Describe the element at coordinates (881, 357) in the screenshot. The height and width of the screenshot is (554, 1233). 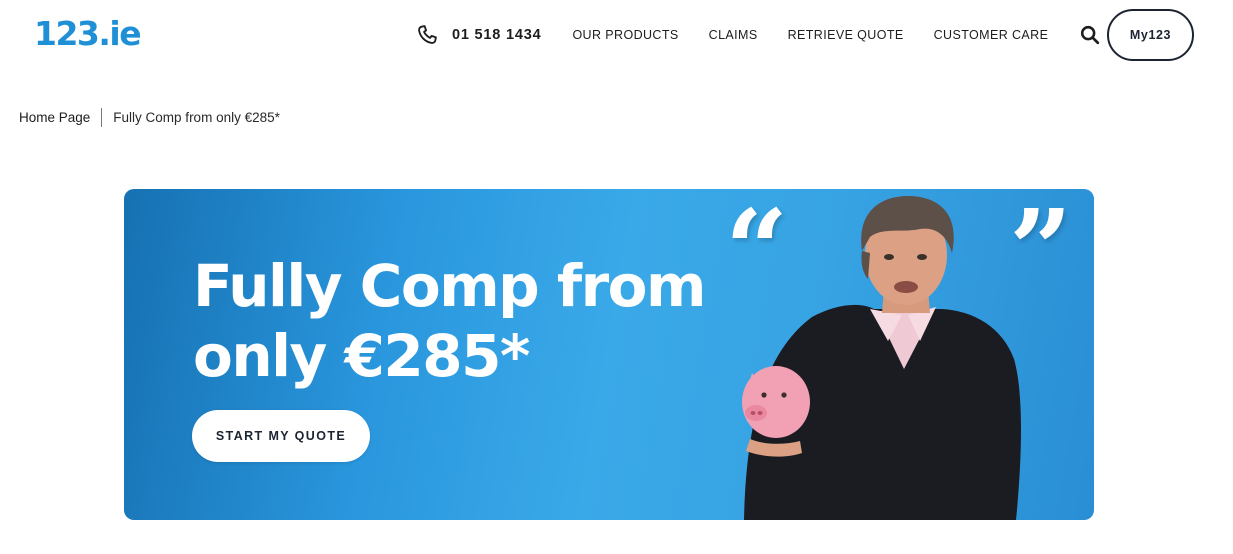
I see `spokesman-with-piggy-bank-image` at that location.